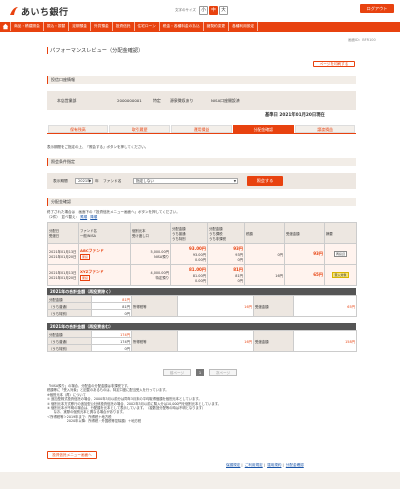 This screenshot has width=400, height=489. I want to click on taxable-cell: 93円 93円 0円, so click(226, 254).